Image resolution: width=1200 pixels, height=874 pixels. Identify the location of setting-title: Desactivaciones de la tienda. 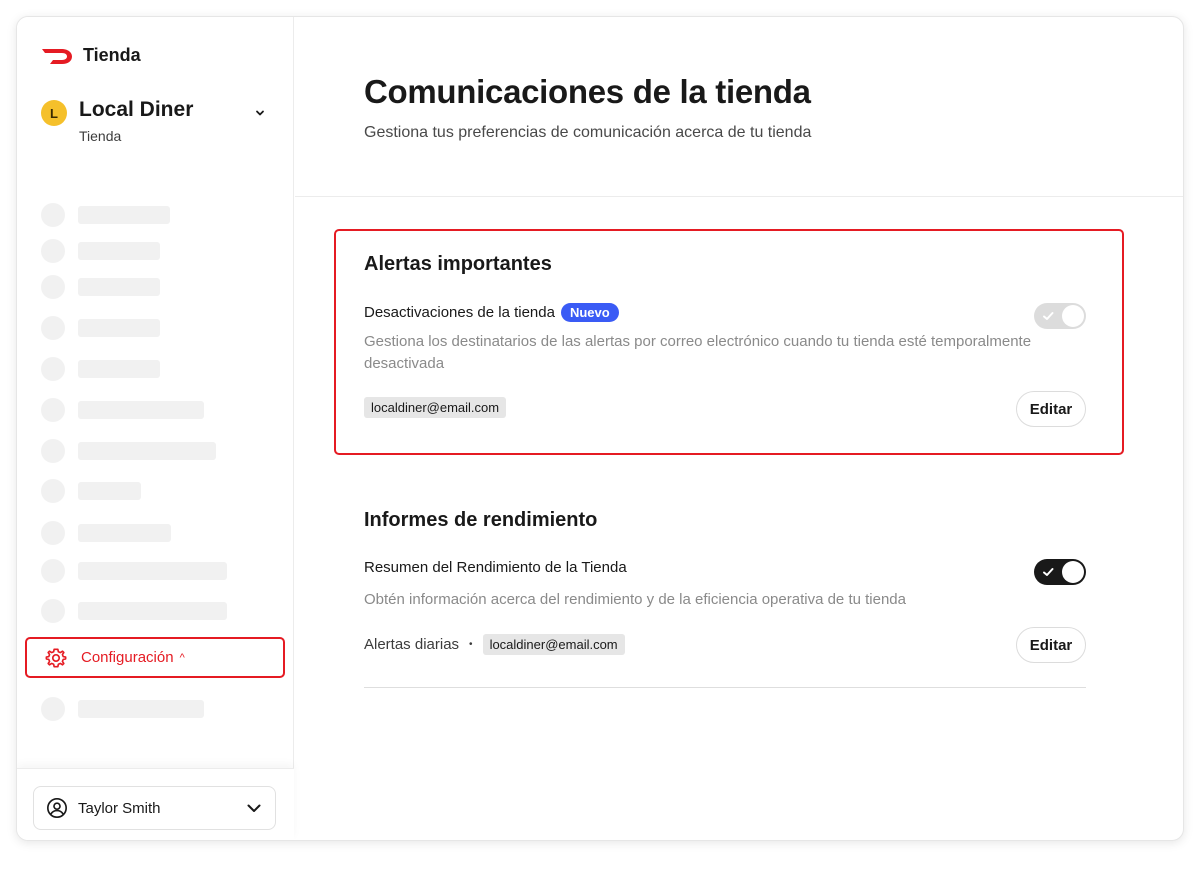
(459, 312).